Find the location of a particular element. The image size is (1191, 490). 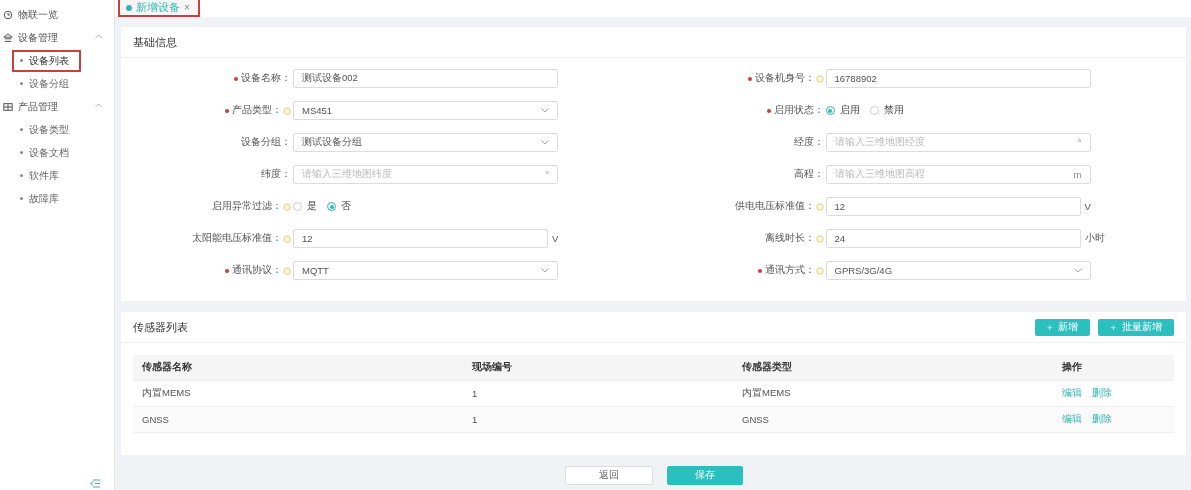

radio-option: 是 is located at coordinates (305, 206).